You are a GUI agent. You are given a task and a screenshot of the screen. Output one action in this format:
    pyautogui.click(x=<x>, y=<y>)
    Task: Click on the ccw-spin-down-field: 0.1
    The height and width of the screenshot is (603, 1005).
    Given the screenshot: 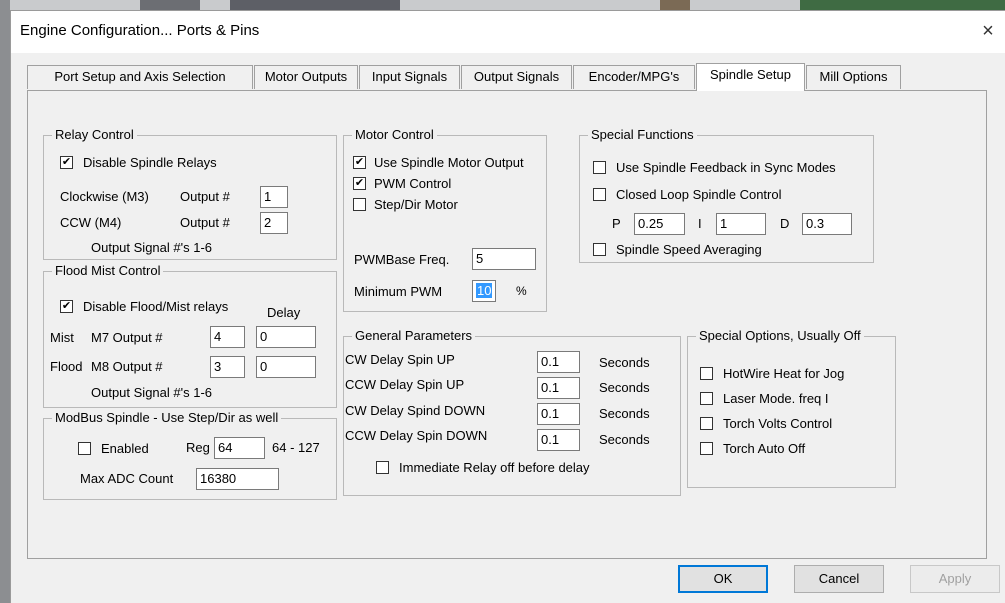 What is the action you would take?
    pyautogui.click(x=558, y=440)
    